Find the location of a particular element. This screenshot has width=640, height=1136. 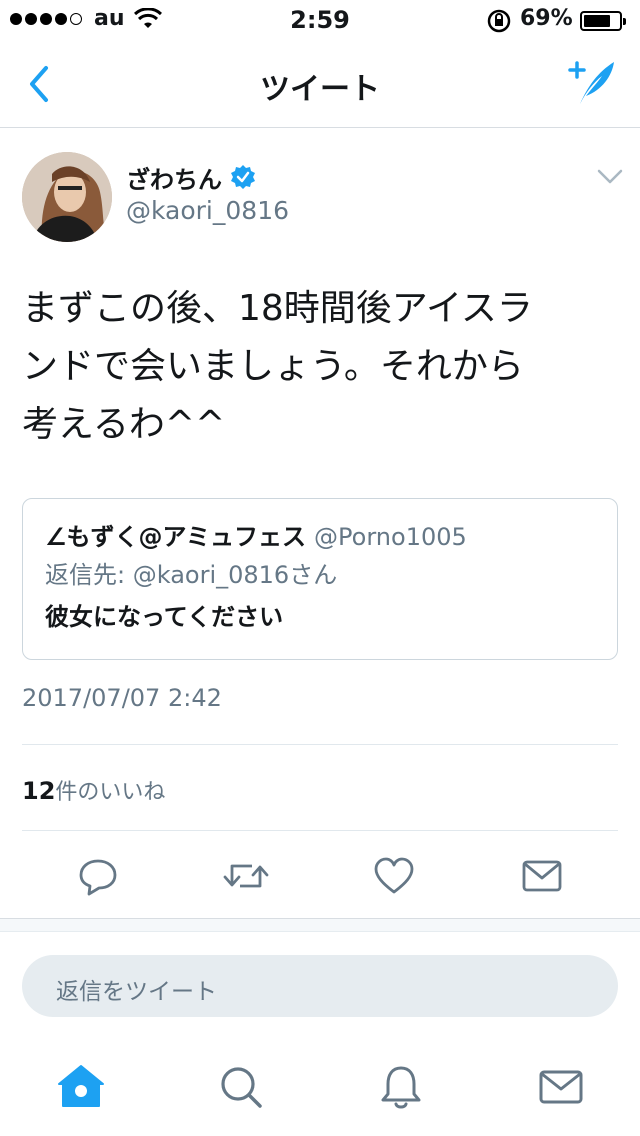

tab-bar is located at coordinates (320, 1089).